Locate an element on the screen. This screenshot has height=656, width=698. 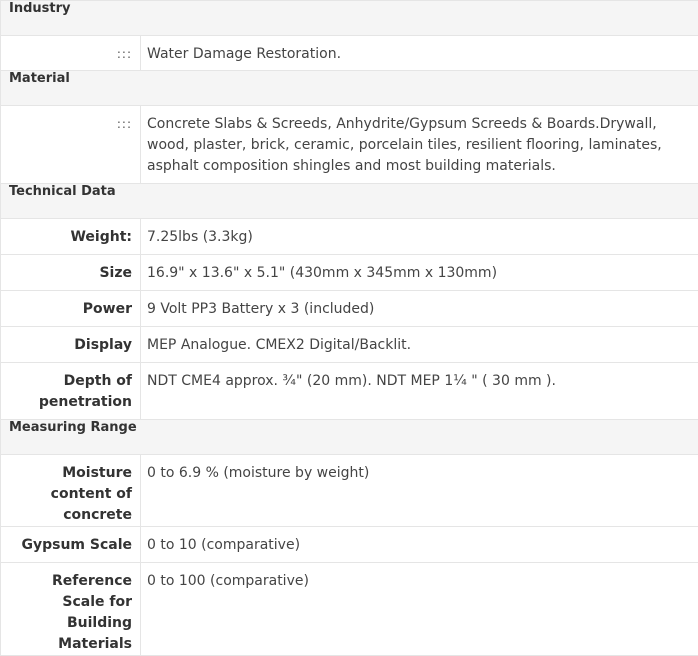
section-header-measuring-range: Measuring Range is located at coordinates (349, 437).